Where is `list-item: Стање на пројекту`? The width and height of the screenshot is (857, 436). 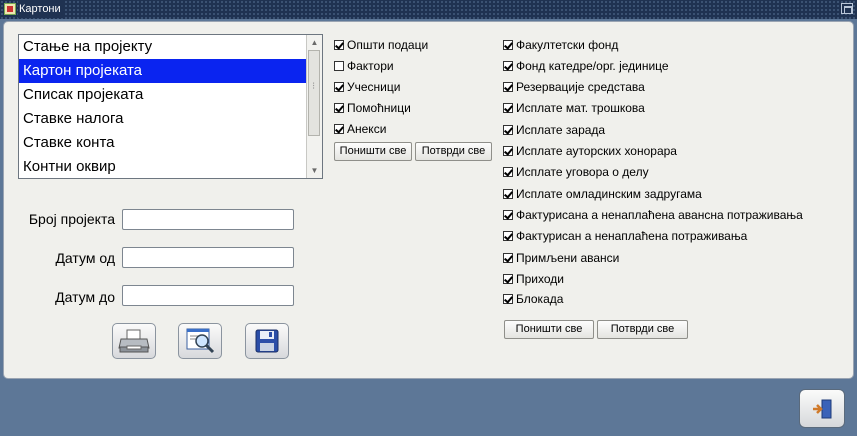 list-item: Стање на пројекту is located at coordinates (163, 47).